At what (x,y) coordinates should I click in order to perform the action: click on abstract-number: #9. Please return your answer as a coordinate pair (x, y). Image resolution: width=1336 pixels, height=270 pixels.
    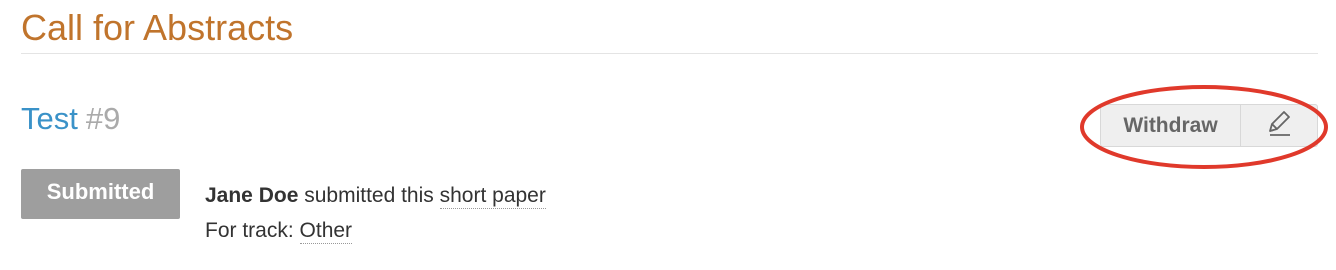
    Looking at the image, I should click on (103, 118).